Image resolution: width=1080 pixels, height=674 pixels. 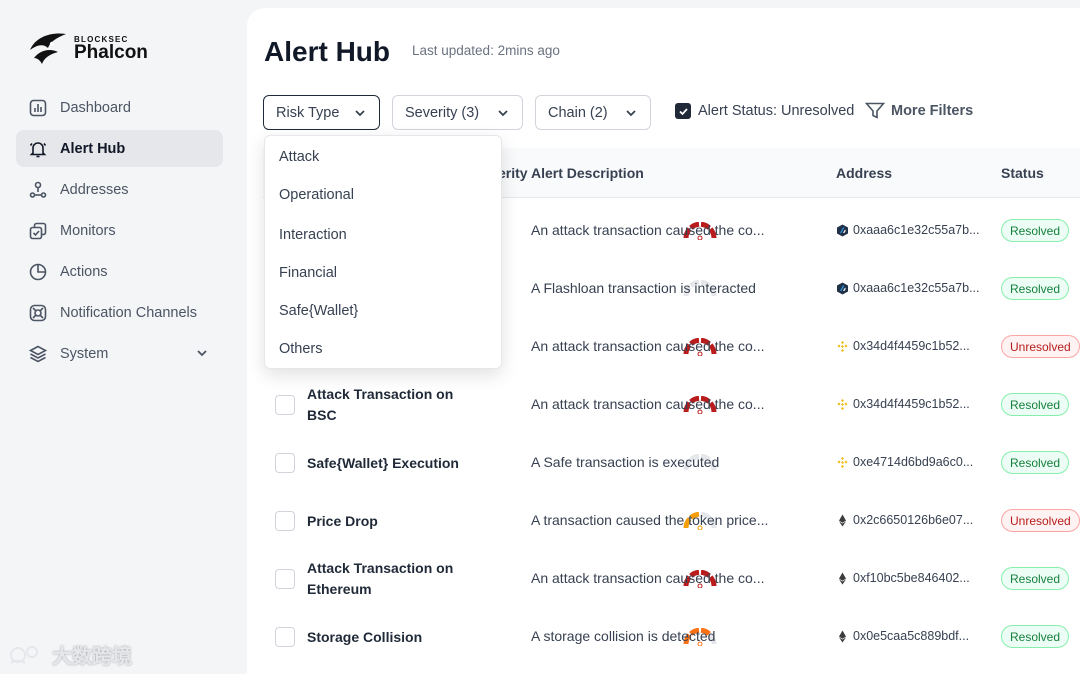 I want to click on dropdown-option-operational: Operational, so click(x=316, y=195).